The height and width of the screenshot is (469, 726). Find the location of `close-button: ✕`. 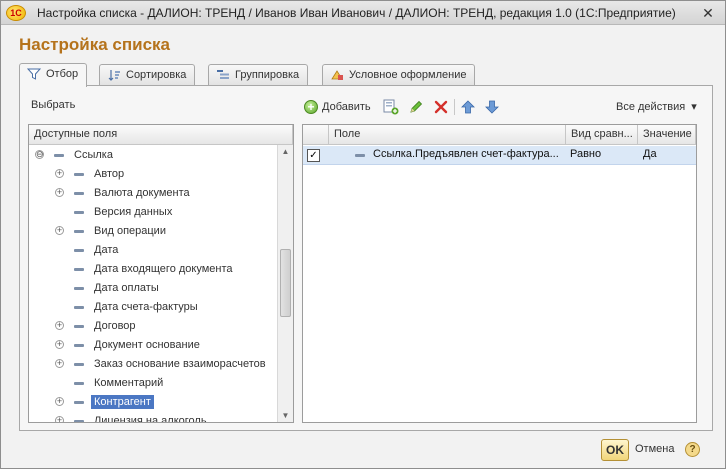

close-button: ✕ is located at coordinates (708, 13).